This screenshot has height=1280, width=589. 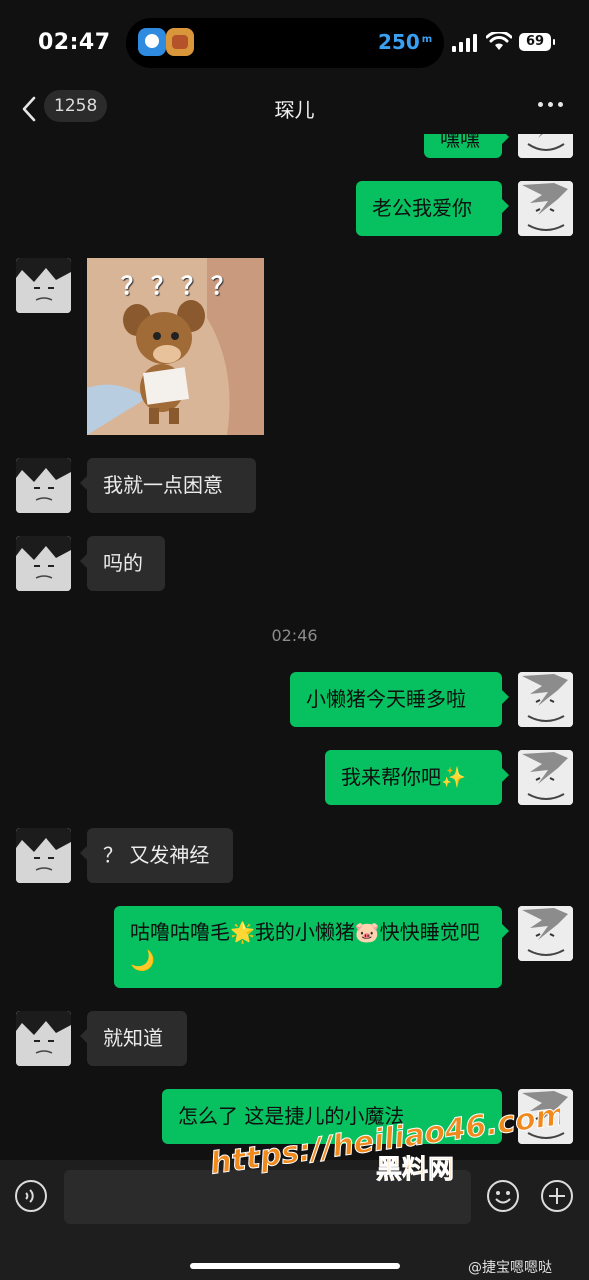 I want to click on wifi-icon, so click(x=499, y=41).